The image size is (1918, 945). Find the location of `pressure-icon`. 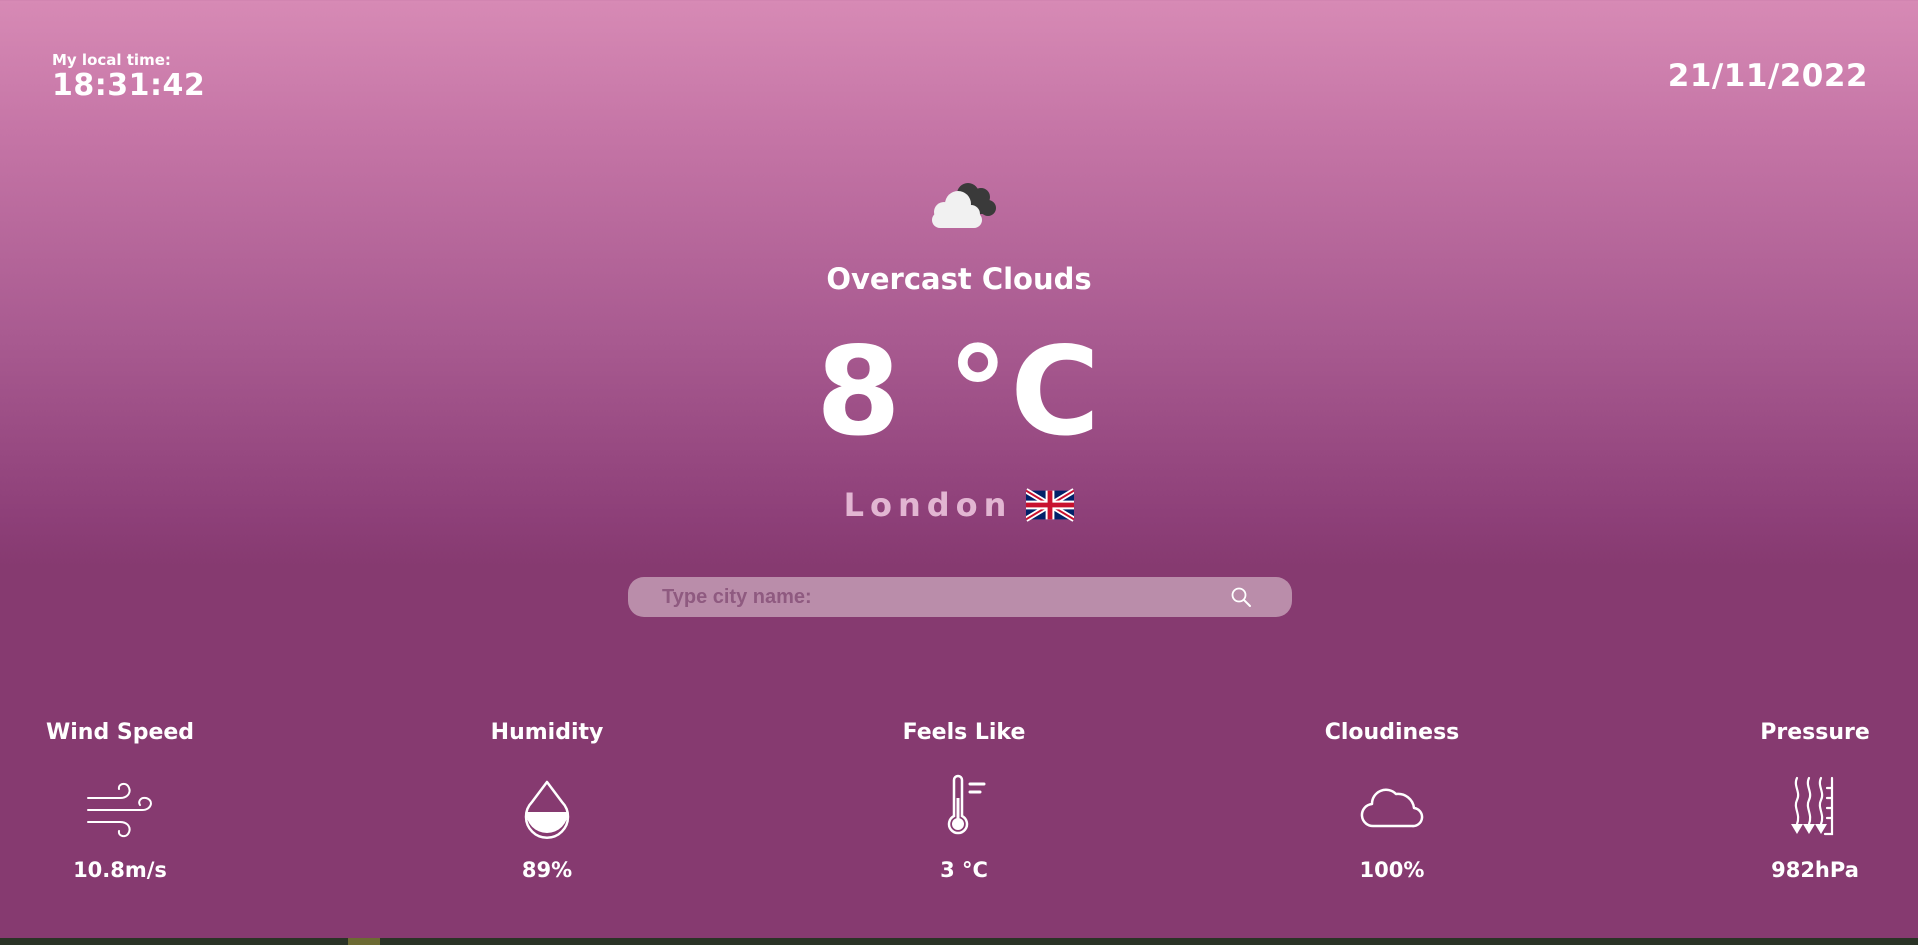

pressure-icon is located at coordinates (1812, 806).